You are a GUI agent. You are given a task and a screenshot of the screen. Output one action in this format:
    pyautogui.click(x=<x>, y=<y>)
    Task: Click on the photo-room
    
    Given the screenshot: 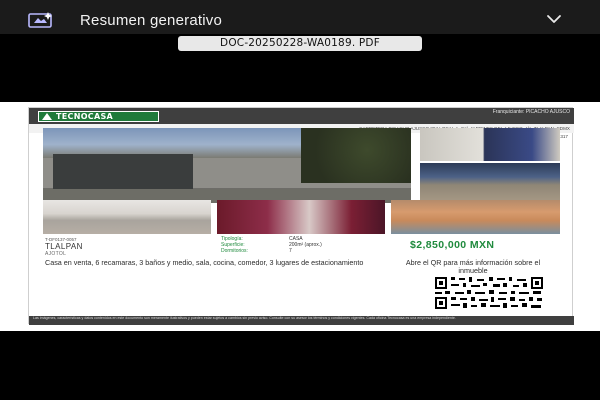 What is the action you would take?
    pyautogui.click(x=475, y=217)
    